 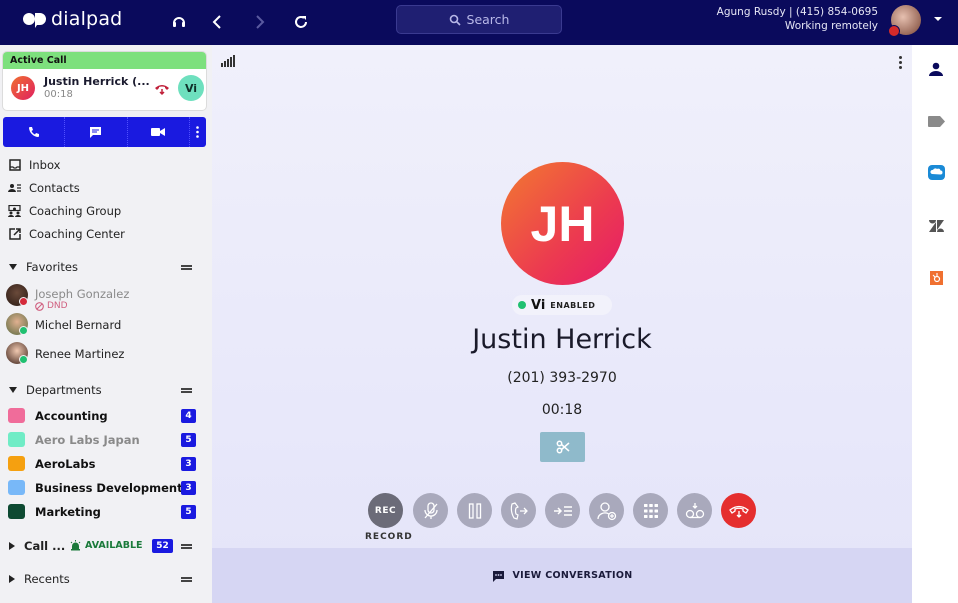 What do you see at coordinates (938, 19) in the screenshot?
I see `chevron-down-icon` at bounding box center [938, 19].